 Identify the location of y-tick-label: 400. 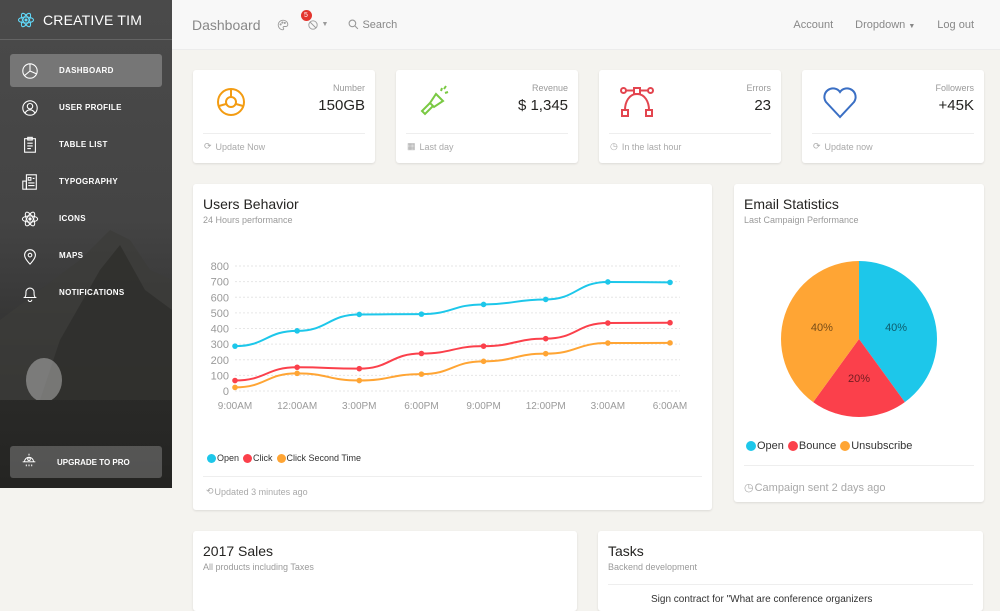
(220, 330).